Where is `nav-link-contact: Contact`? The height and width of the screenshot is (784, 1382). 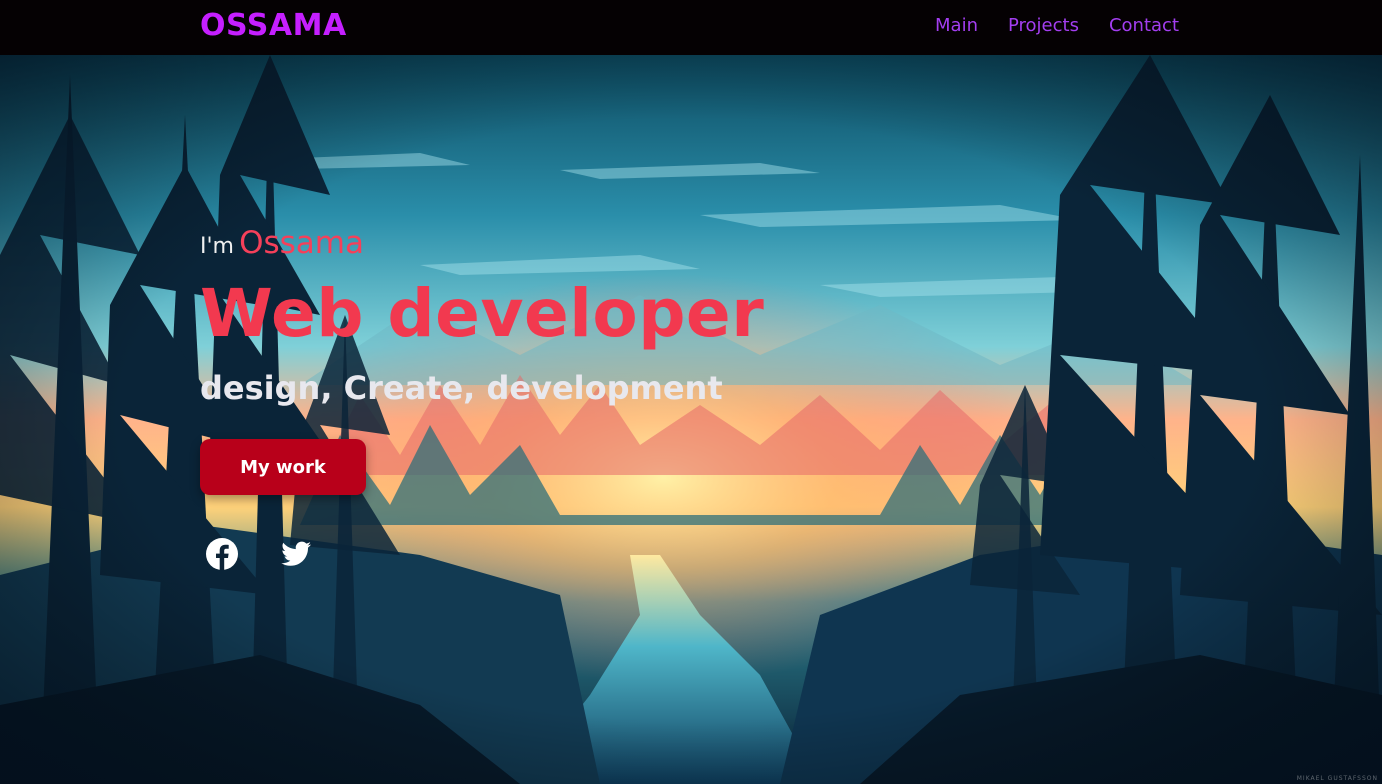 nav-link-contact: Contact is located at coordinates (1144, 25).